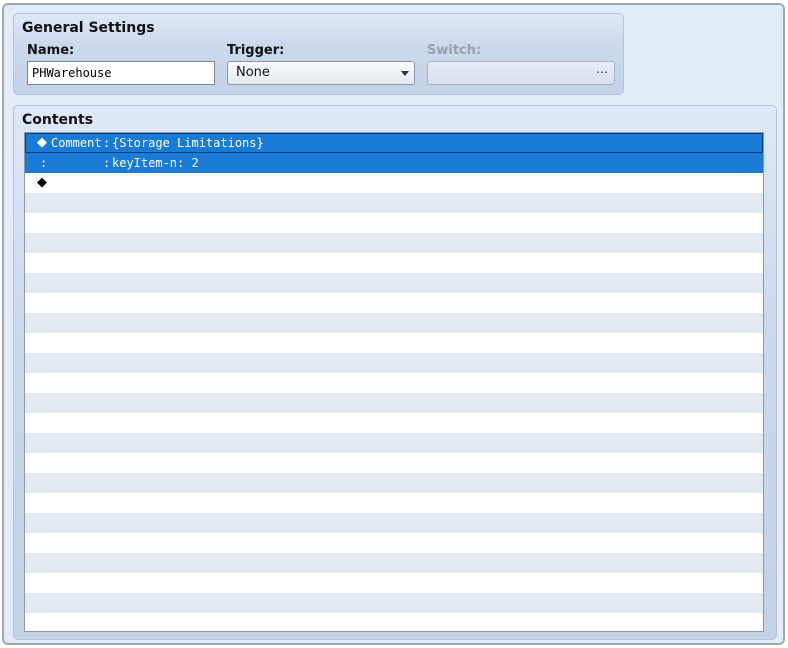 This screenshot has width=788, height=648. I want to click on command-name: Comment, so click(76, 143).